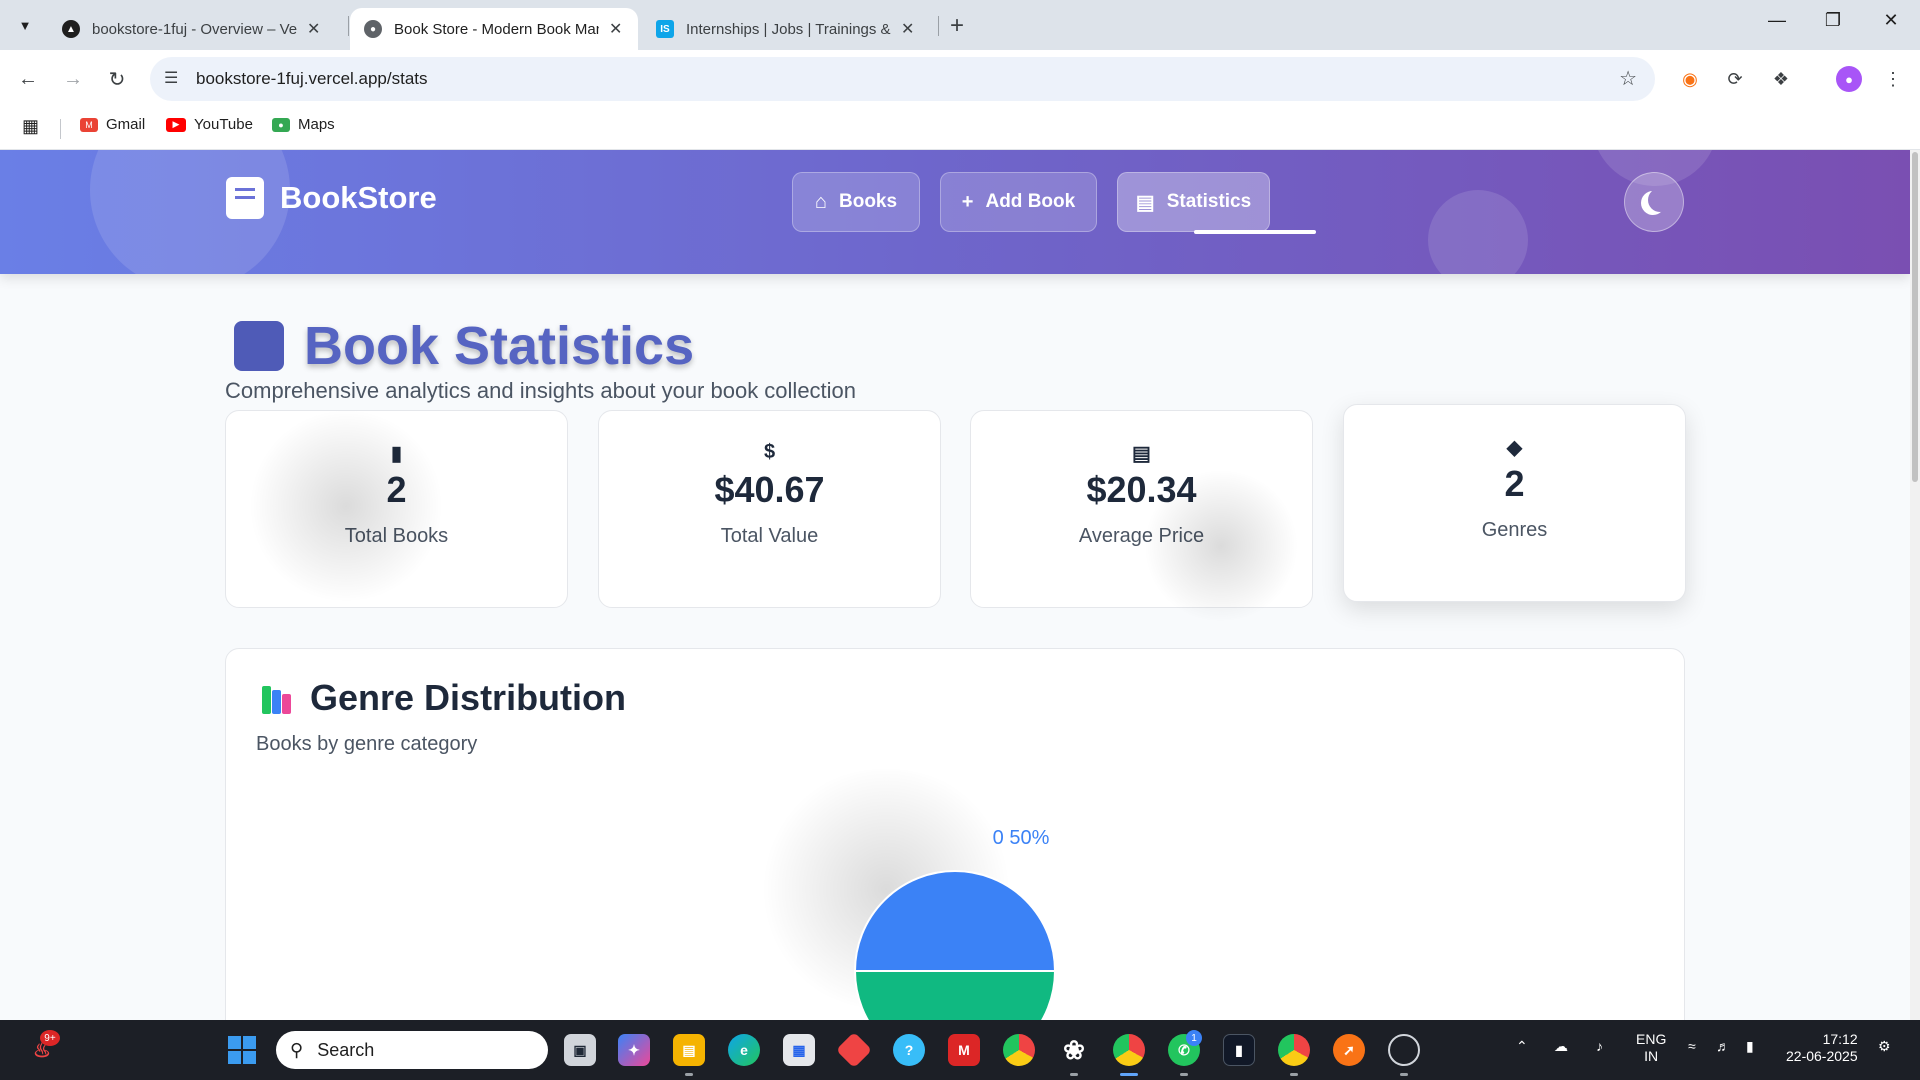  What do you see at coordinates (1074, 1050) in the screenshot?
I see `chatgpt-icon: ❀` at bounding box center [1074, 1050].